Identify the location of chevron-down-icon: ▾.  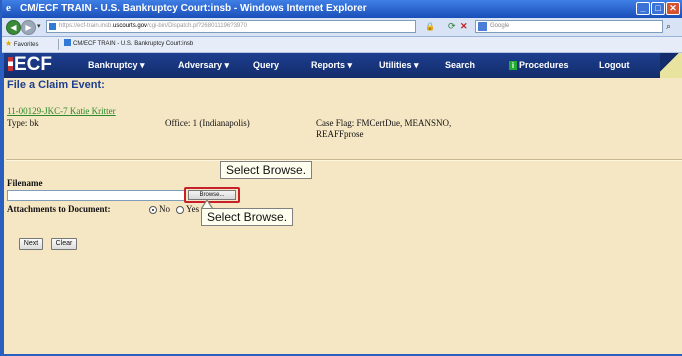
(39, 26).